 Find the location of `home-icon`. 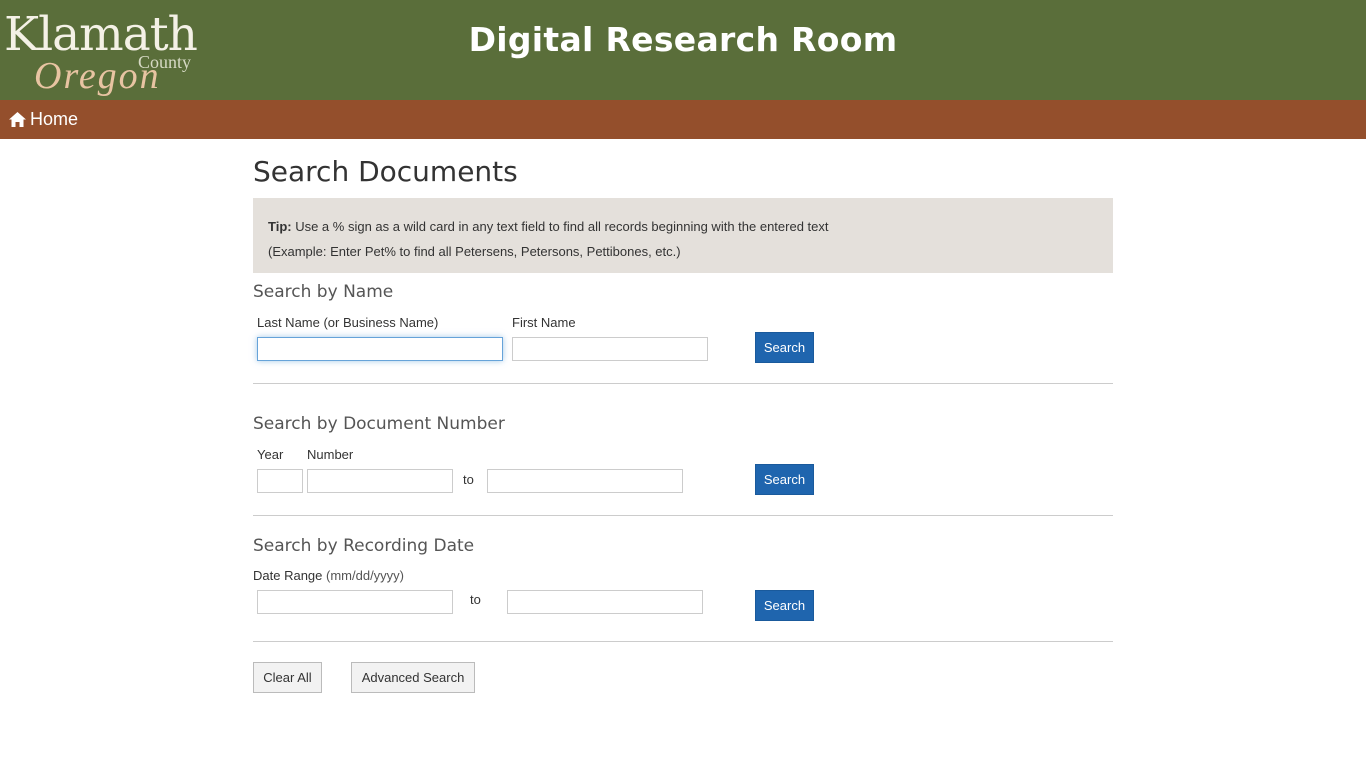

home-icon is located at coordinates (17, 119).